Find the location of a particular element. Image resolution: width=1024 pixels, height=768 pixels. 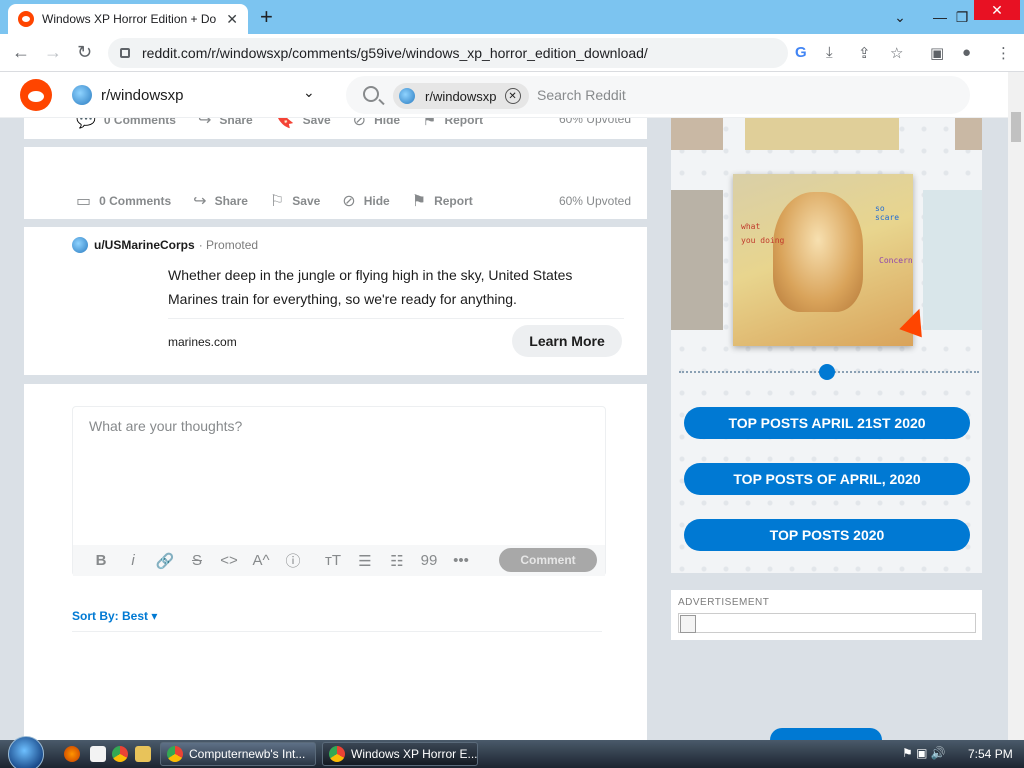

reload-icon: ↻ is located at coordinates (84, 52).